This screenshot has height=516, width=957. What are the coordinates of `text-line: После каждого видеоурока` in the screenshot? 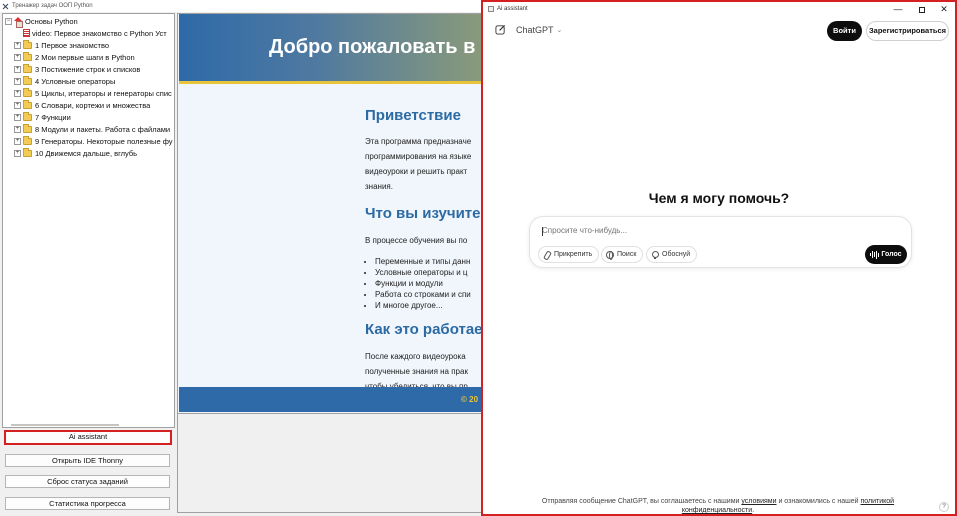 It's located at (415, 356).